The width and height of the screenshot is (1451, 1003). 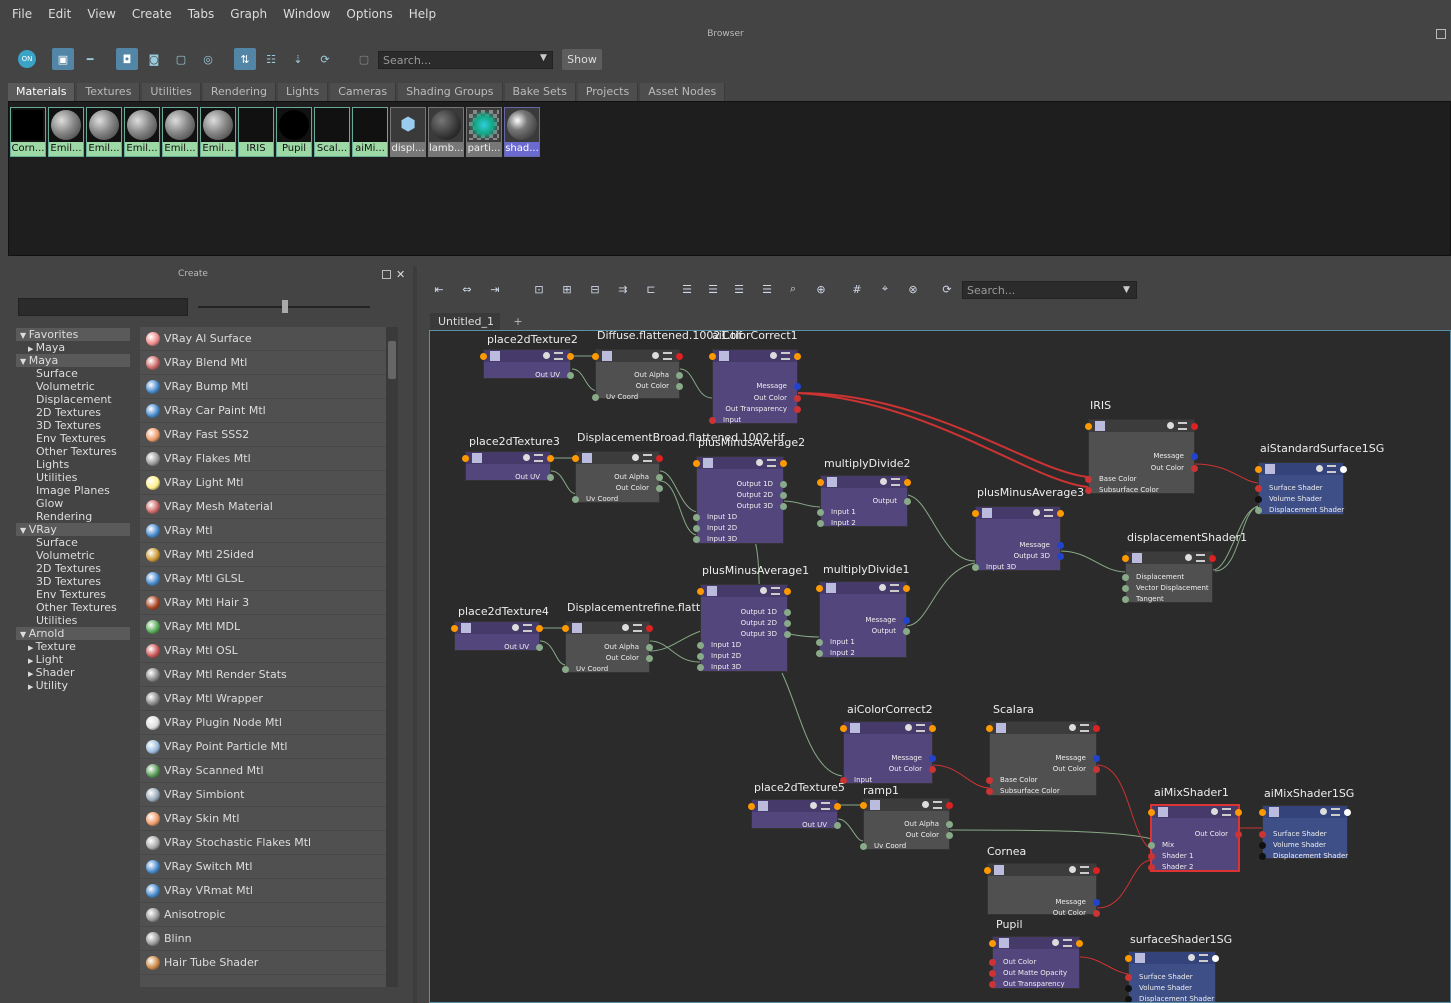 I want to click on tree-item: ▶ Light, so click(x=73, y=659).